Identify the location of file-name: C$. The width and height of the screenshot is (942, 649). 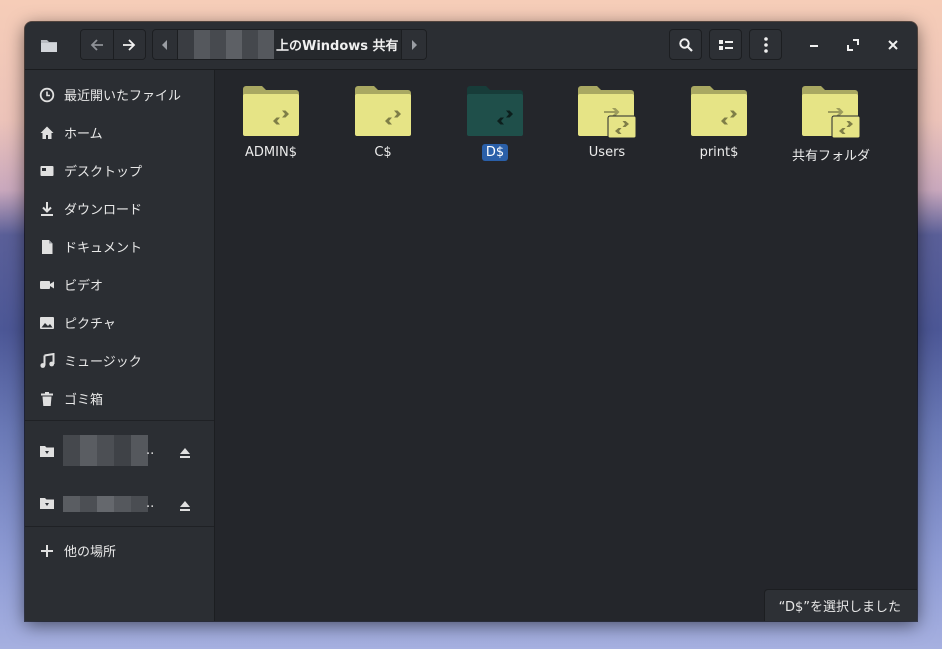
(383, 152).